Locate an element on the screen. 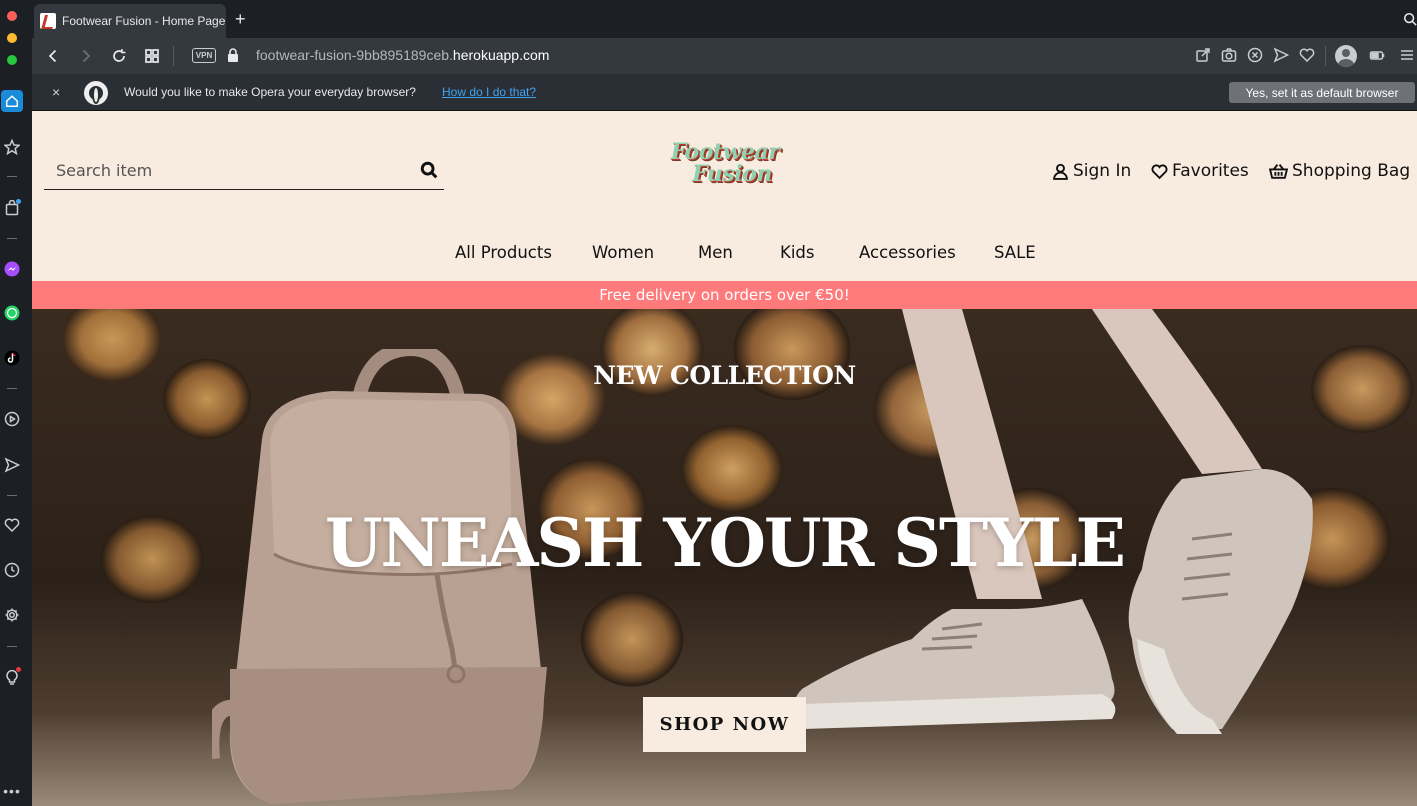  menu-icon is located at coordinates (1406, 55).